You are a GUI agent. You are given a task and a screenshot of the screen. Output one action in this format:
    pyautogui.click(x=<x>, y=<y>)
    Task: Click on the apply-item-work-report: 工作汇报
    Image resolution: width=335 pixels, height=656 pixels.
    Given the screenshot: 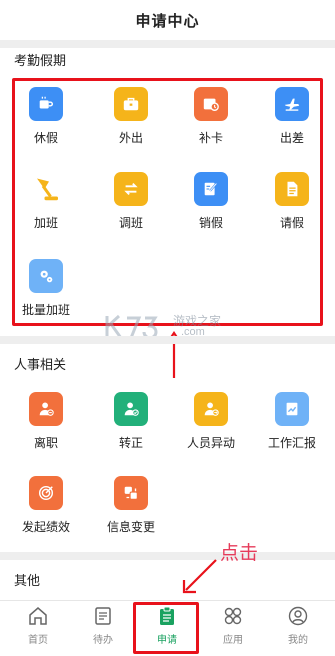 What is the action you would take?
    pyautogui.click(x=292, y=421)
    